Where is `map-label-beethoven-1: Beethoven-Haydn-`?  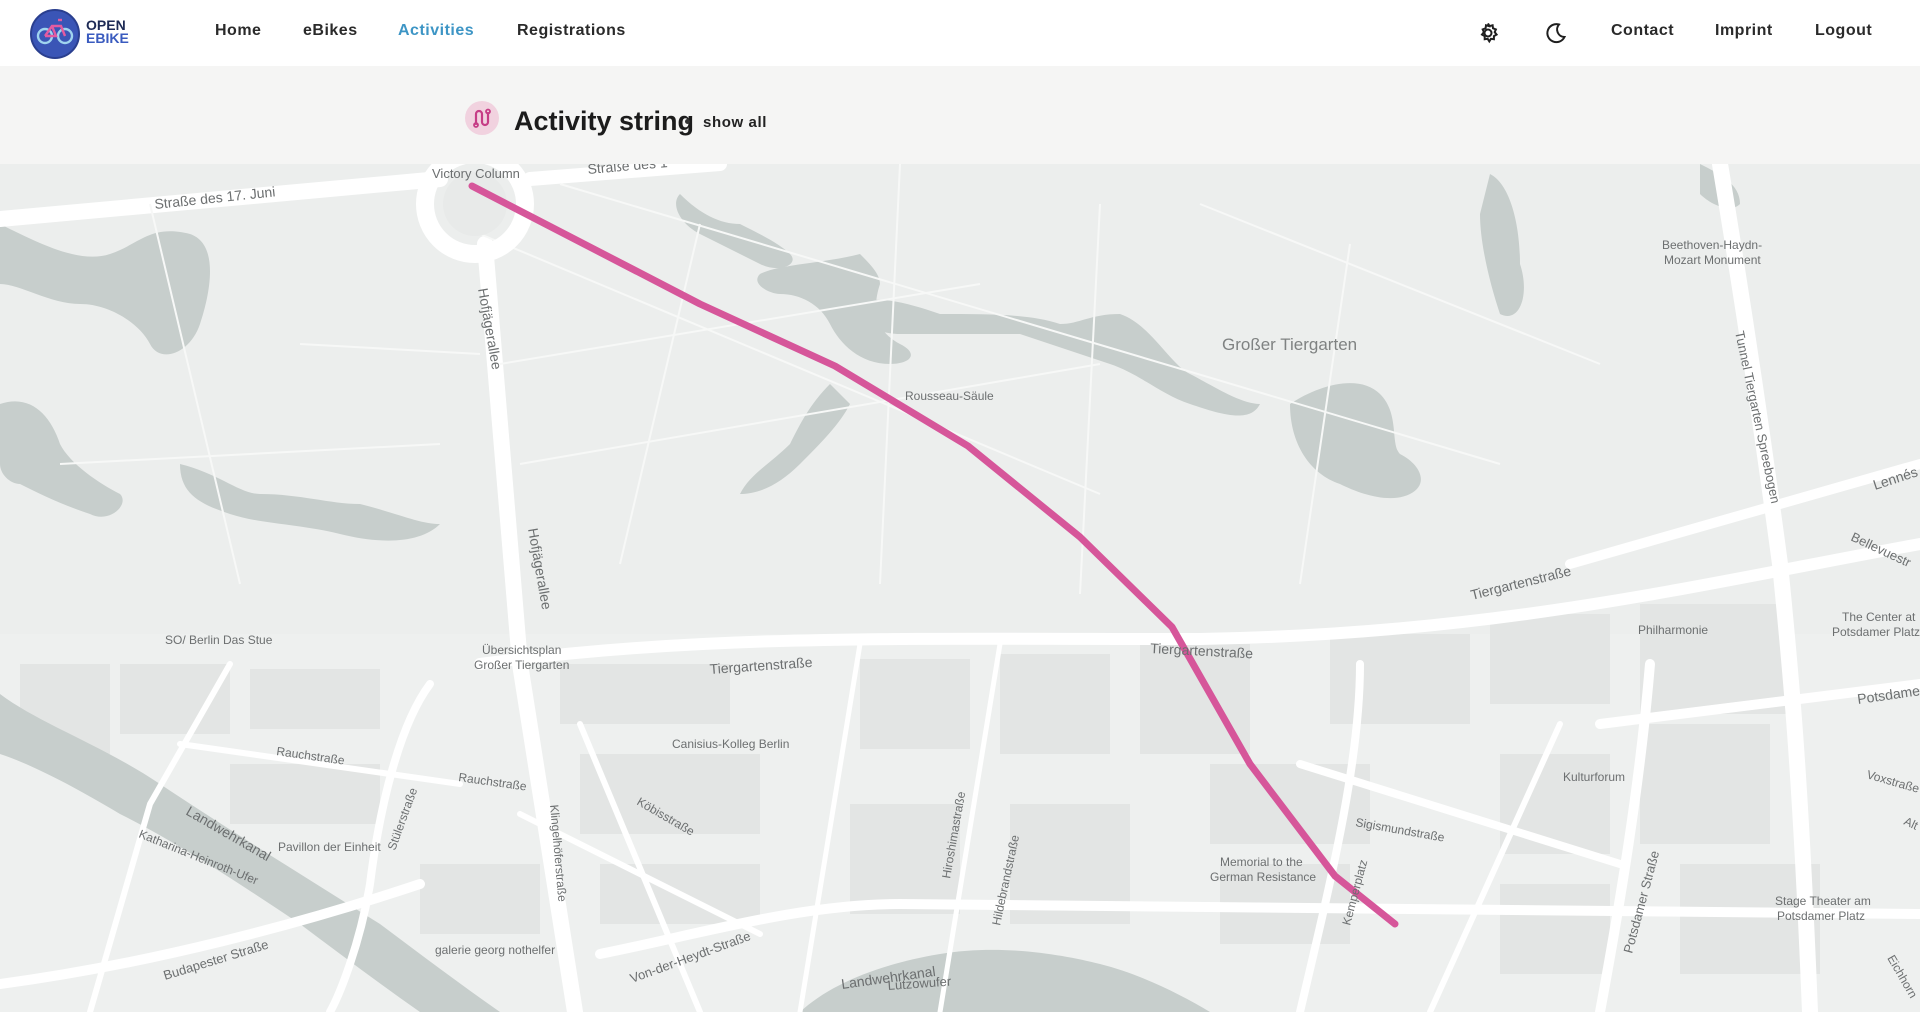 map-label-beethoven-1: Beethoven-Haydn- is located at coordinates (1712, 245).